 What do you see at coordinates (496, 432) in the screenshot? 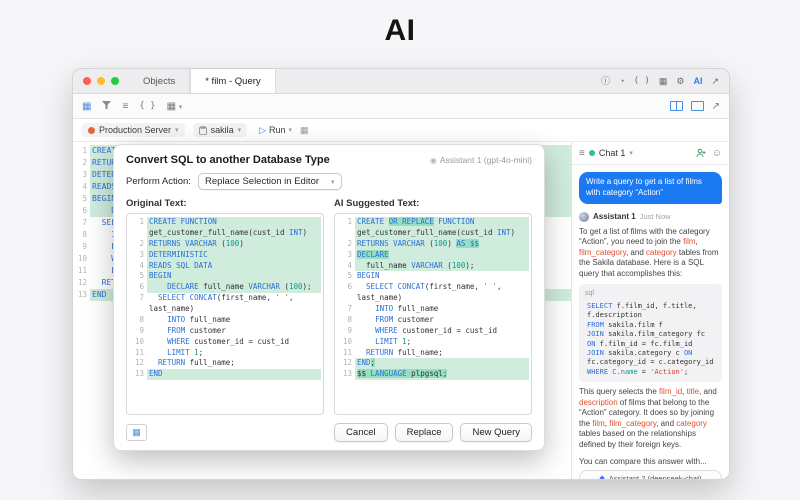
I see `new-query-button: New Query` at bounding box center [496, 432].